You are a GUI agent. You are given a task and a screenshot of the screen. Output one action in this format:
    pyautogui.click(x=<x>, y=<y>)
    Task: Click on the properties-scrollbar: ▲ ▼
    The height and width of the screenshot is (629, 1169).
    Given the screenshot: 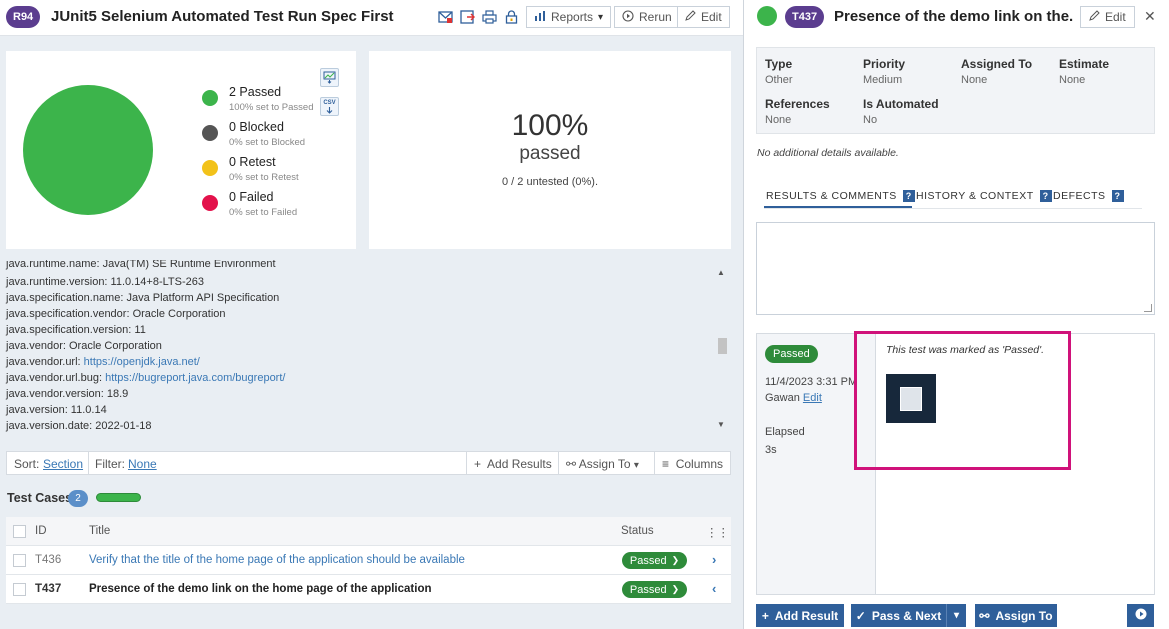 What is the action you would take?
    pyautogui.click(x=722, y=350)
    